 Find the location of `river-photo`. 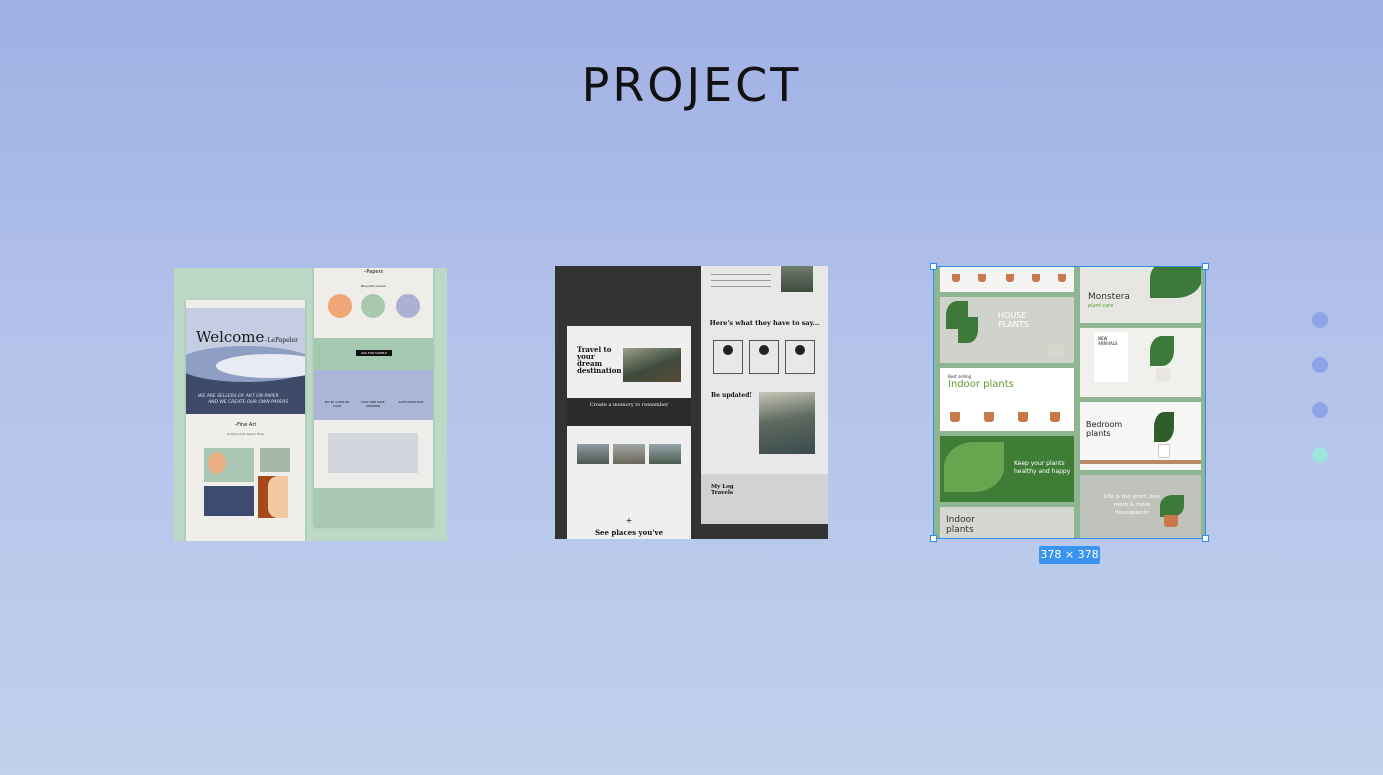

river-photo is located at coordinates (787, 423).